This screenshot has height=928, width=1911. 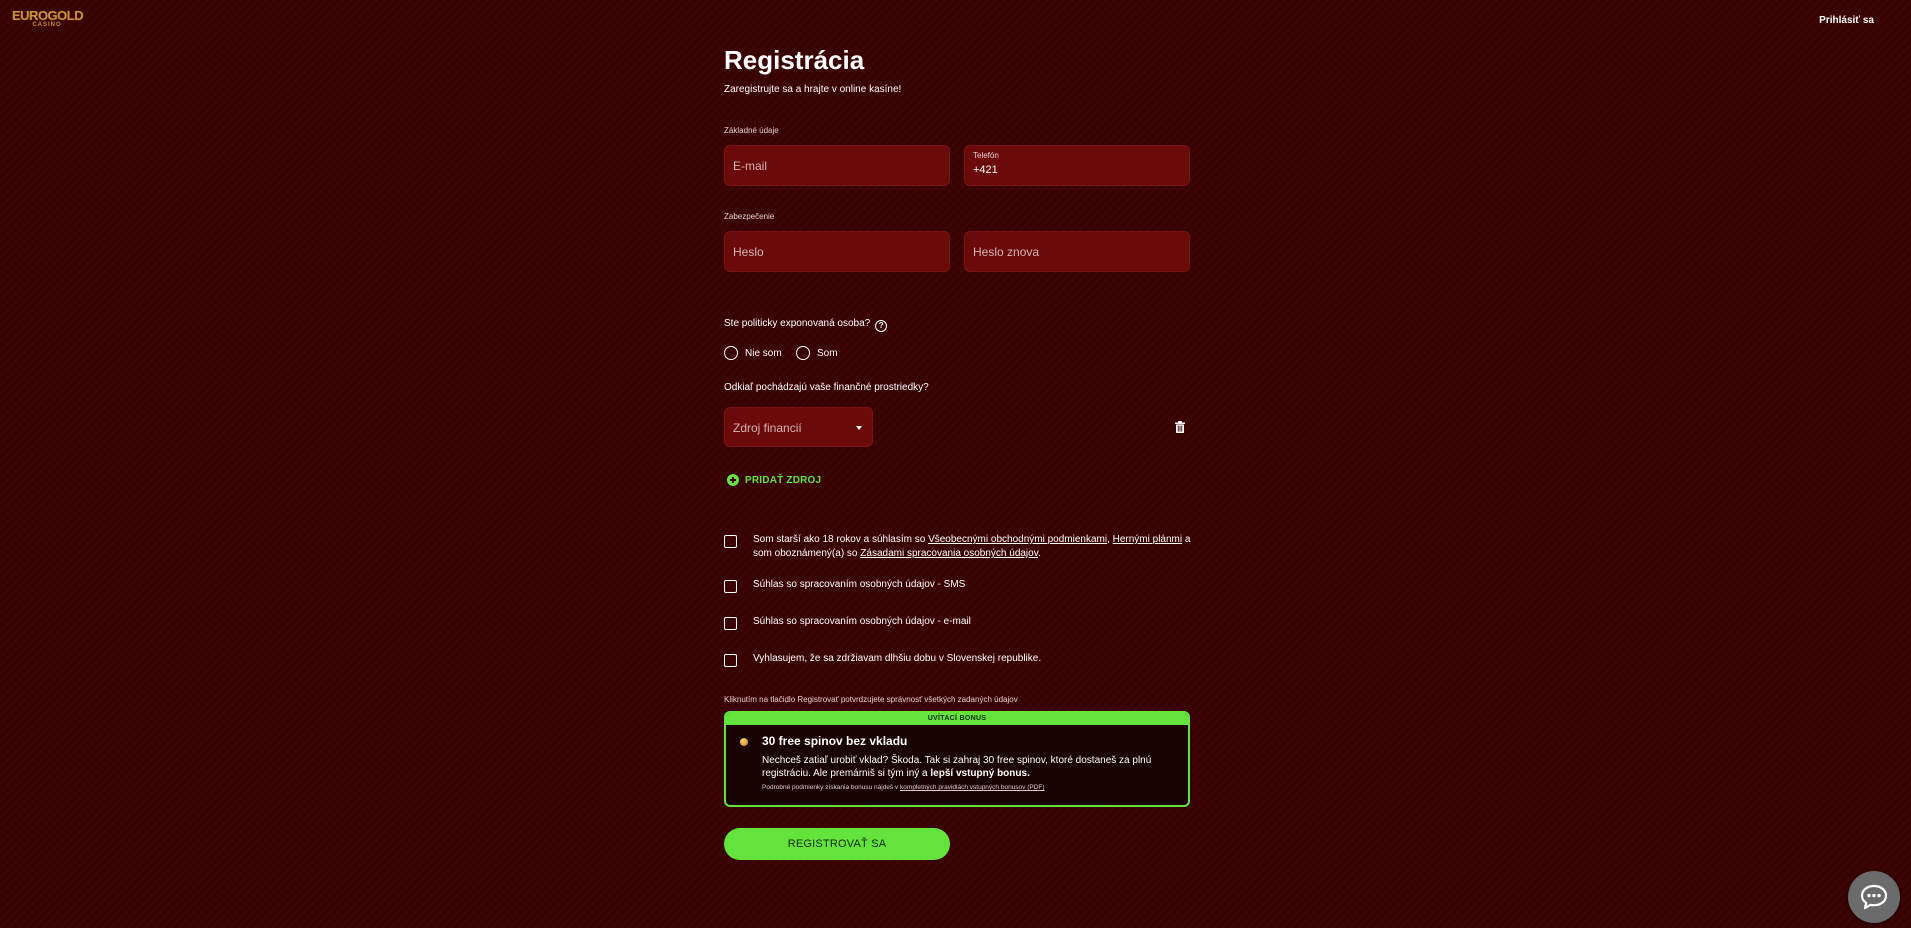 What do you see at coordinates (797, 323) in the screenshot?
I see `pep-question-text: Ste politicky exponovaná osoba?` at bounding box center [797, 323].